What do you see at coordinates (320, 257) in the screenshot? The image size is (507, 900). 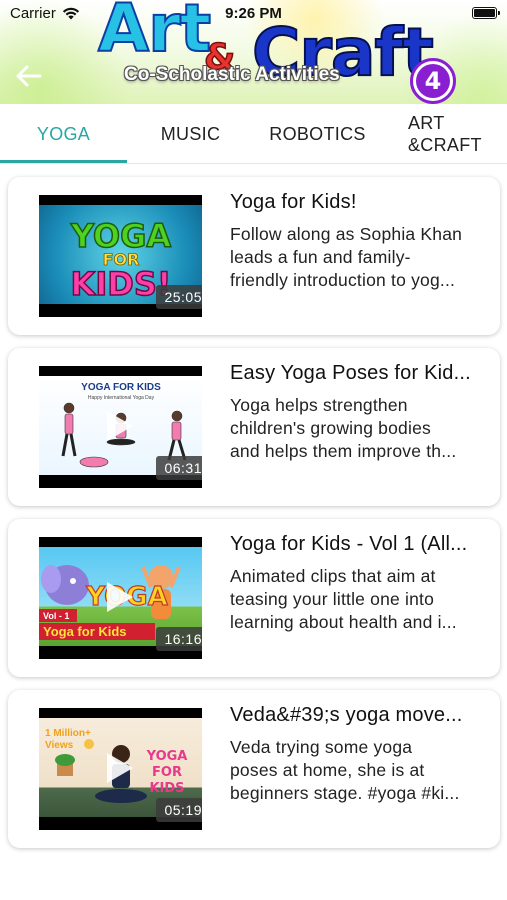 I see `description-line: leads a fun and family-` at bounding box center [320, 257].